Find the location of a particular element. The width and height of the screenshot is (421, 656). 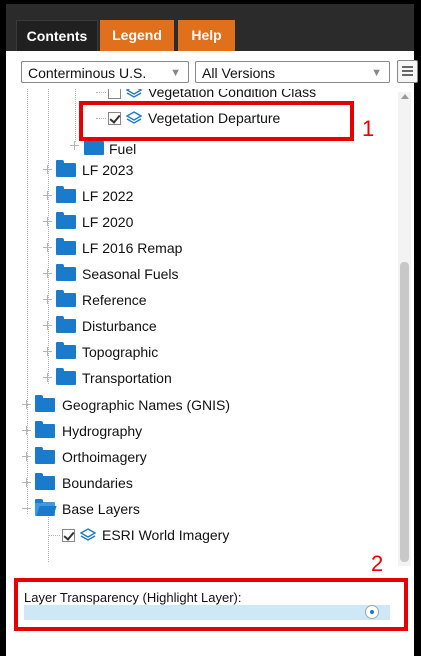

version-select-value: All Versions is located at coordinates (239, 73).